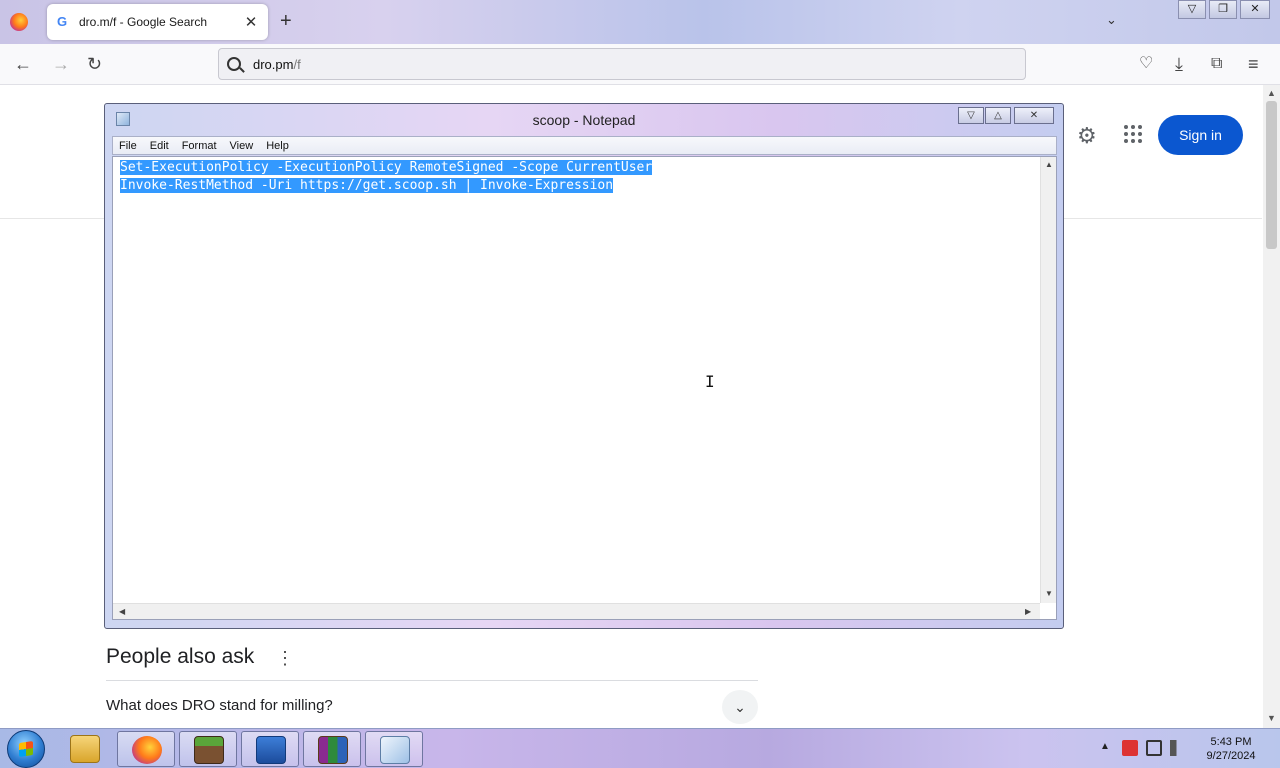  I want to click on notepad-window-controls: ▽ △ ✕, so click(1006, 115).